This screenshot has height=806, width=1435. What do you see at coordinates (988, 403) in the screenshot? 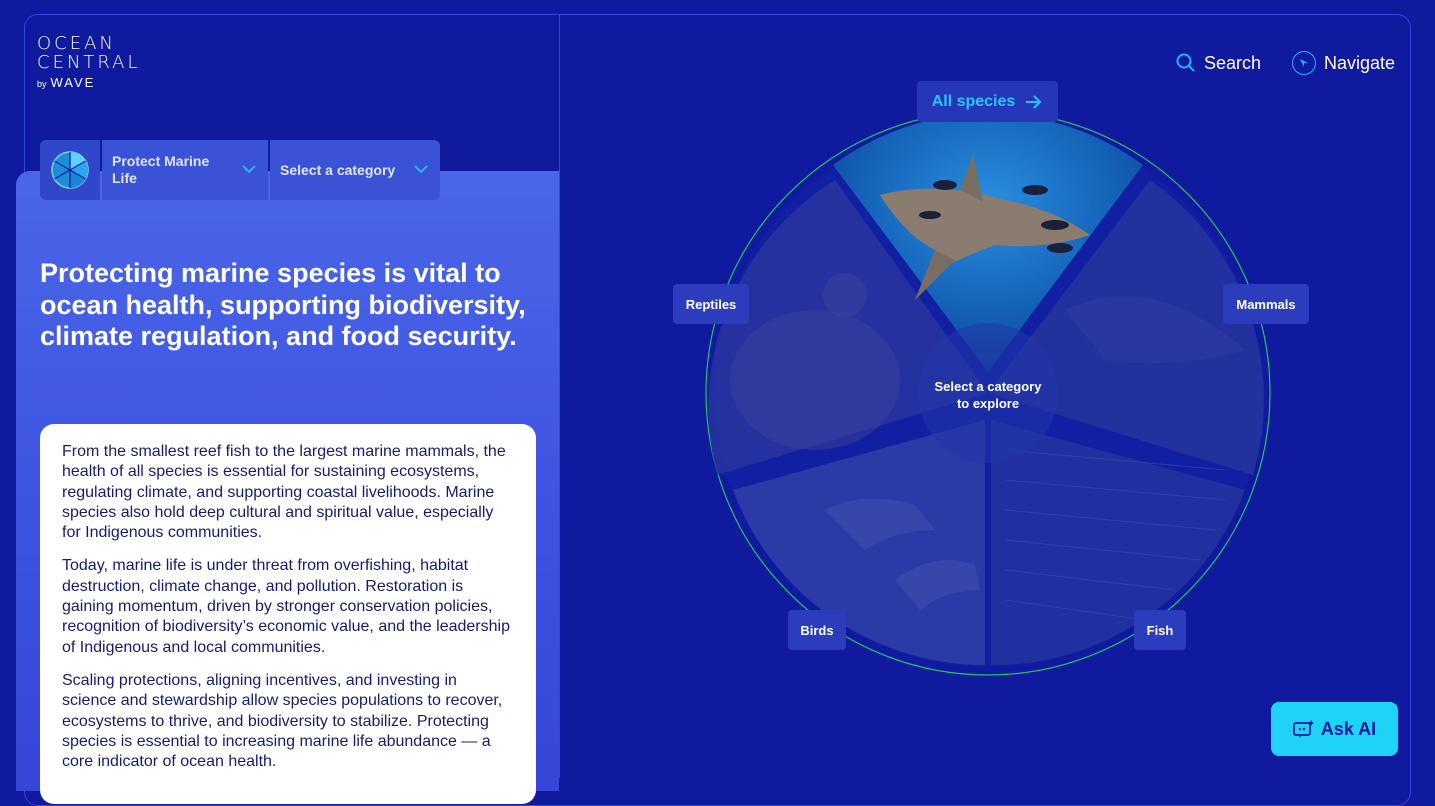
I see `center-prompt-line-2: to explore` at bounding box center [988, 403].